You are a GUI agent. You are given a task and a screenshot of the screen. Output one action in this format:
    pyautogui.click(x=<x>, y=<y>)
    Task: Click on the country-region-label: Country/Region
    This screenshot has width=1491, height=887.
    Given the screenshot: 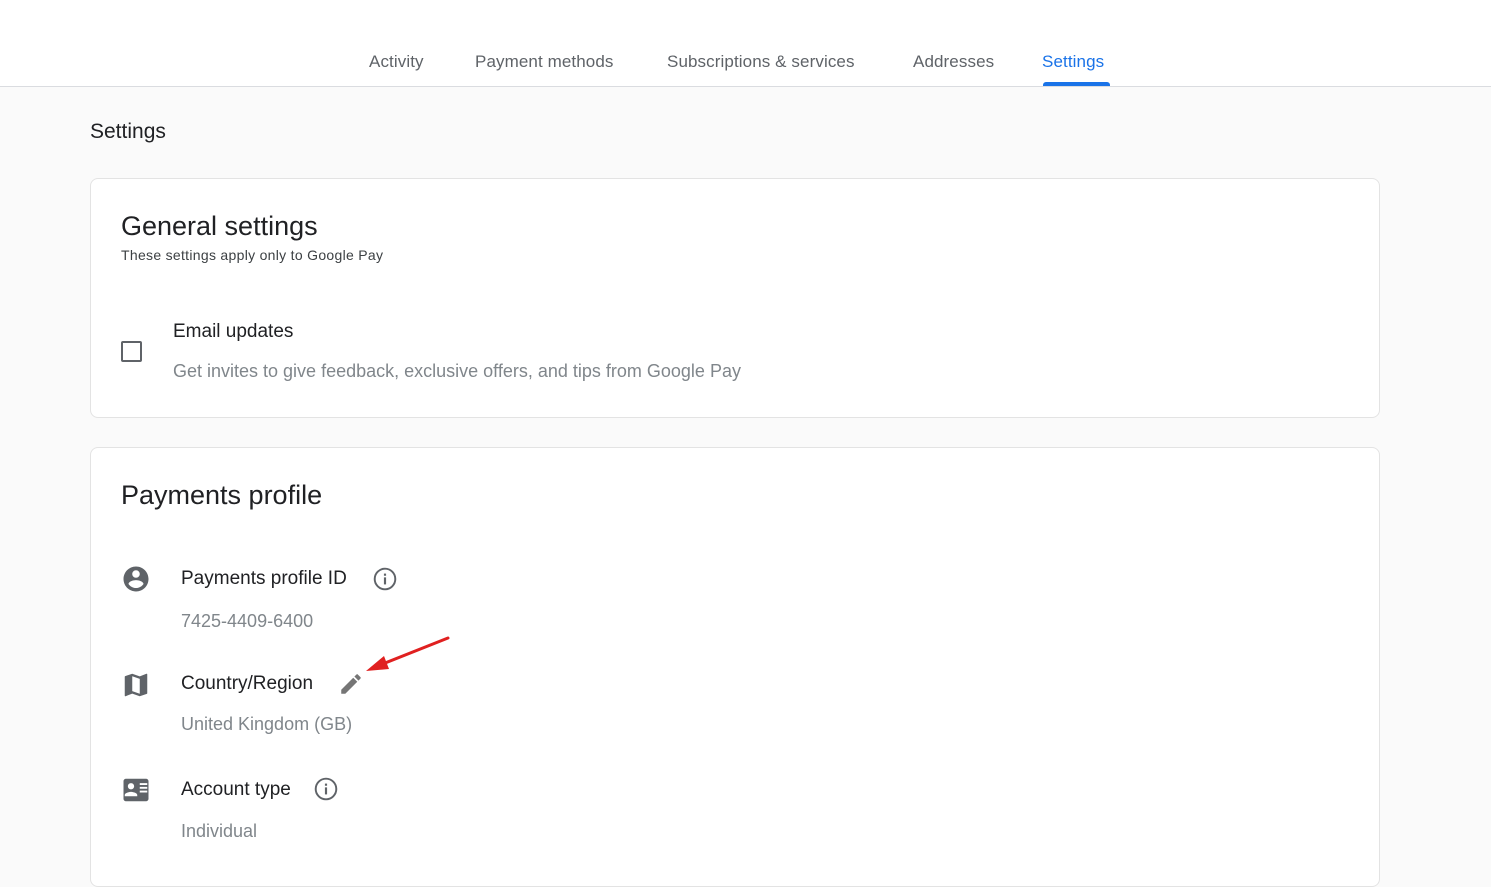 What is the action you would take?
    pyautogui.click(x=247, y=683)
    